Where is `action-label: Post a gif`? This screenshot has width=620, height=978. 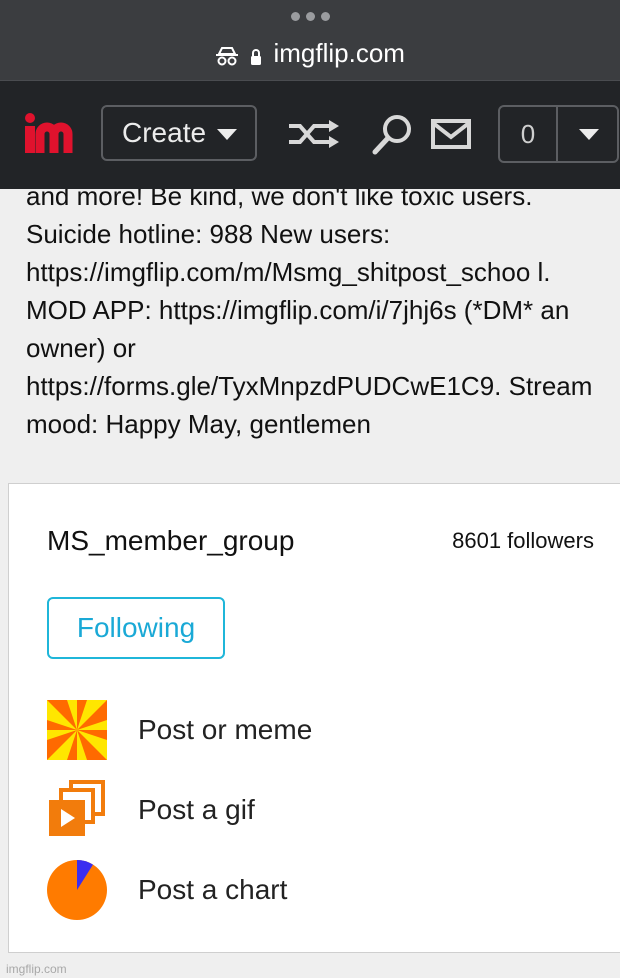
action-label: Post a gif is located at coordinates (196, 809).